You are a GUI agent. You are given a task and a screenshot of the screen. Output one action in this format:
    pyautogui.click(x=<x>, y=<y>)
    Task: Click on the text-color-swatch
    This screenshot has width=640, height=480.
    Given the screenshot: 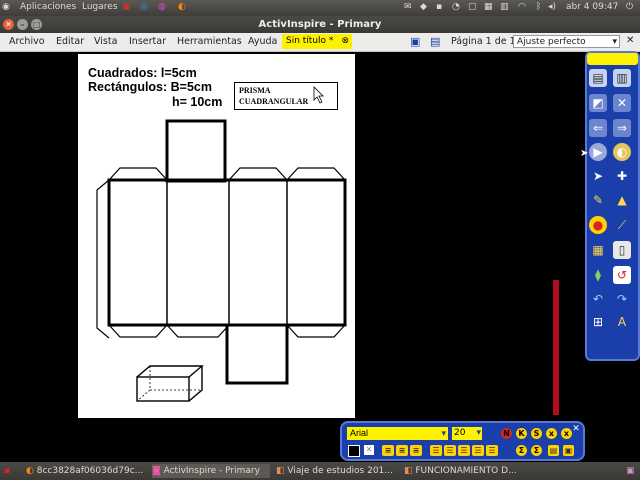 What is the action you would take?
    pyautogui.click(x=354, y=451)
    